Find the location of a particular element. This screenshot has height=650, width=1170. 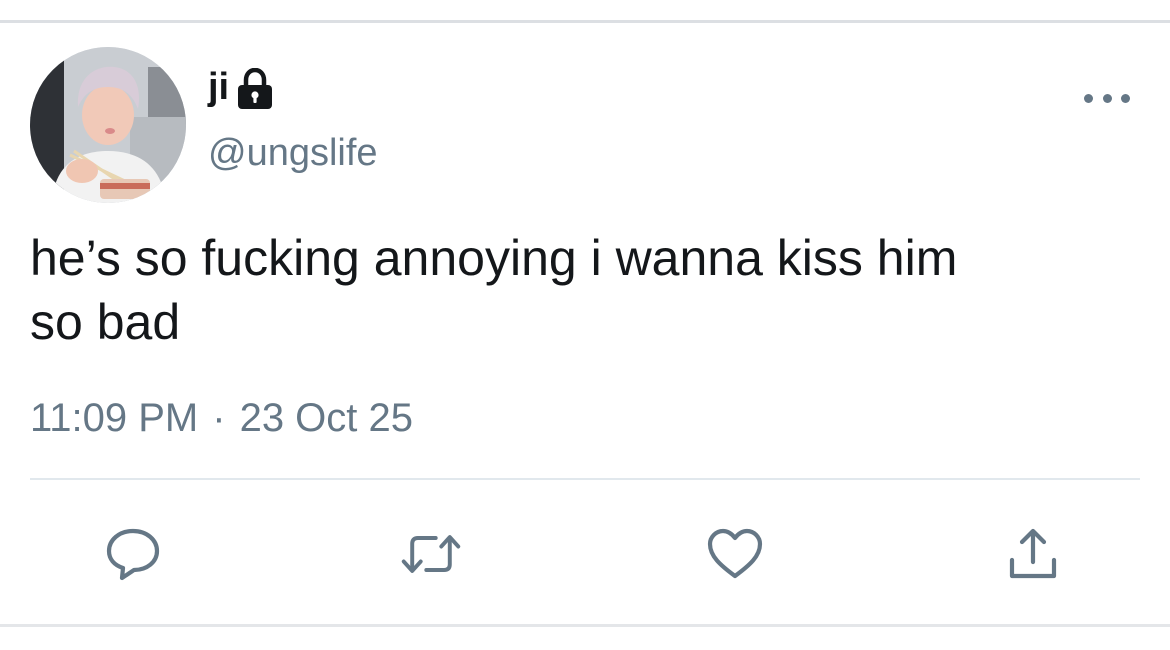

retweet-button is located at coordinates (431, 554).